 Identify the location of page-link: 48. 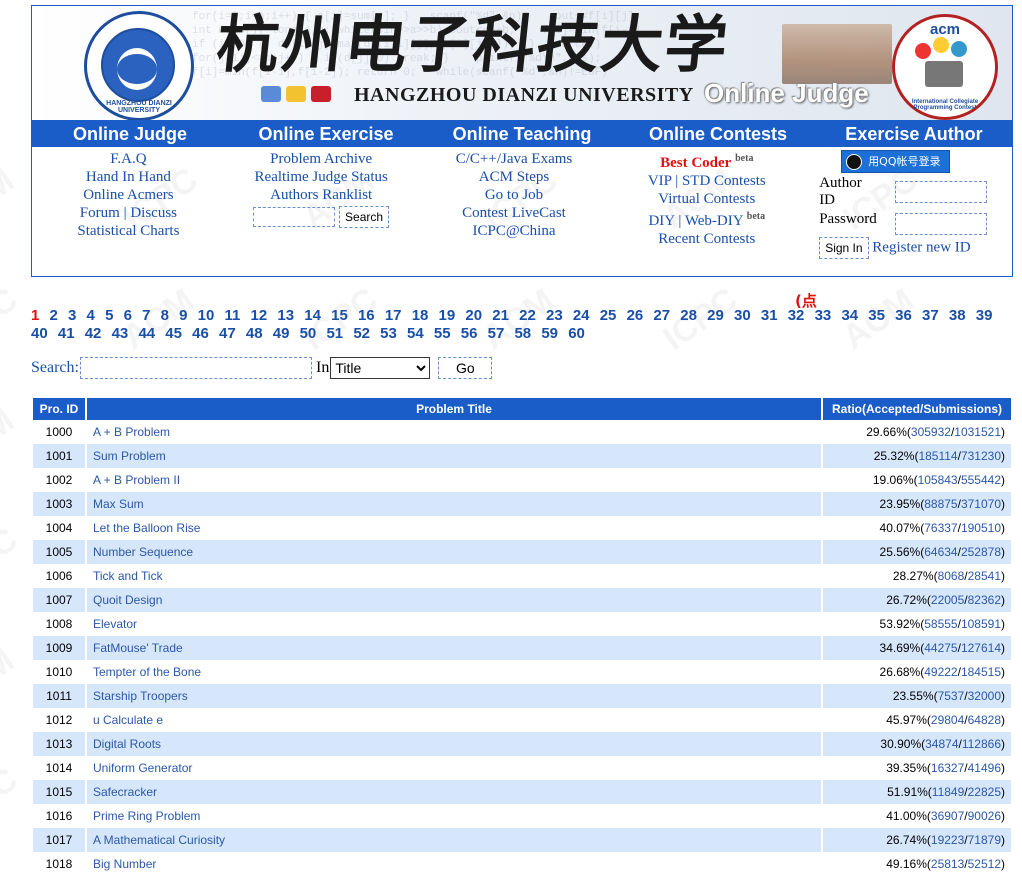
(254, 333).